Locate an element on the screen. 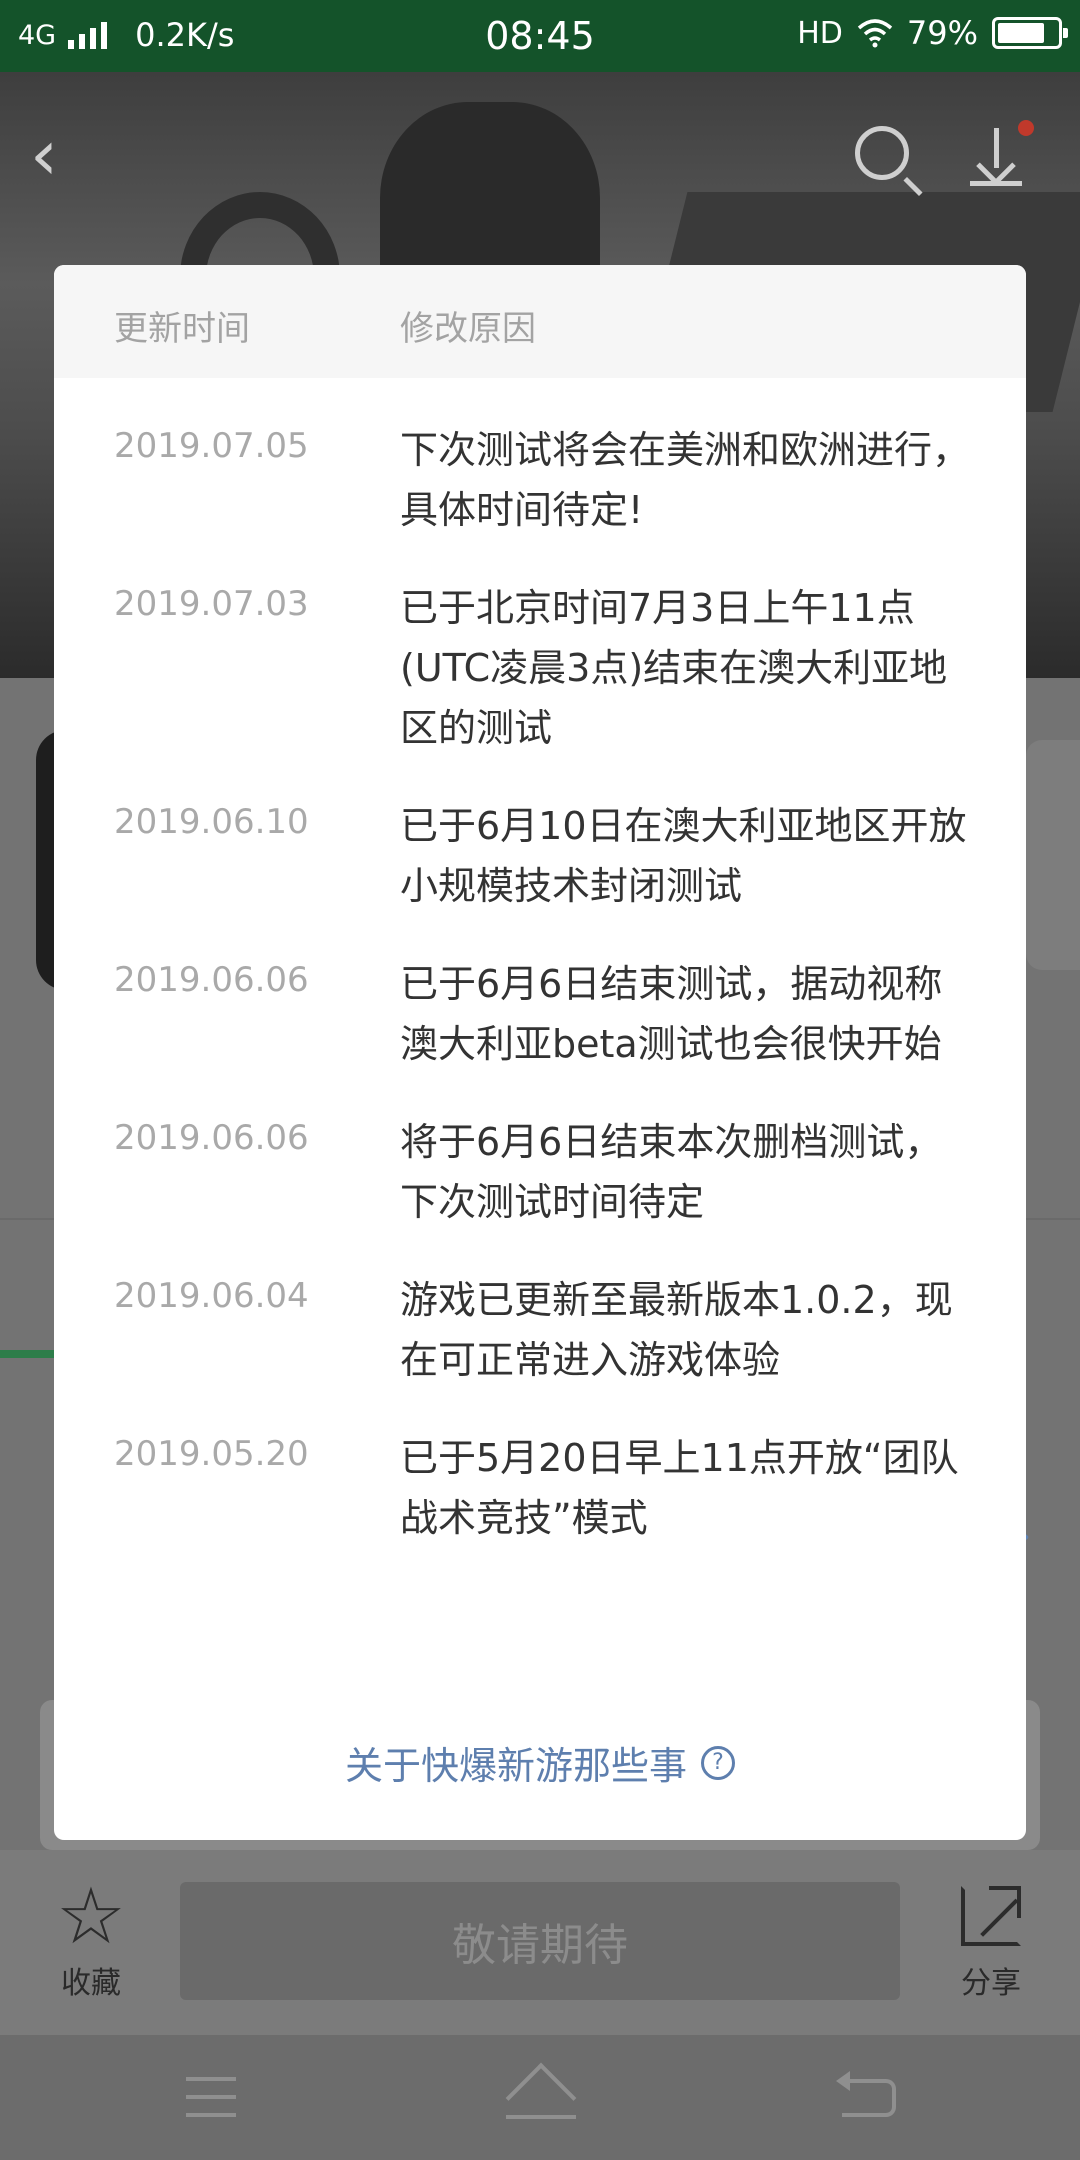 Image resolution: width=1080 pixels, height=2160 pixels. battery-icon is located at coordinates (1030, 33).